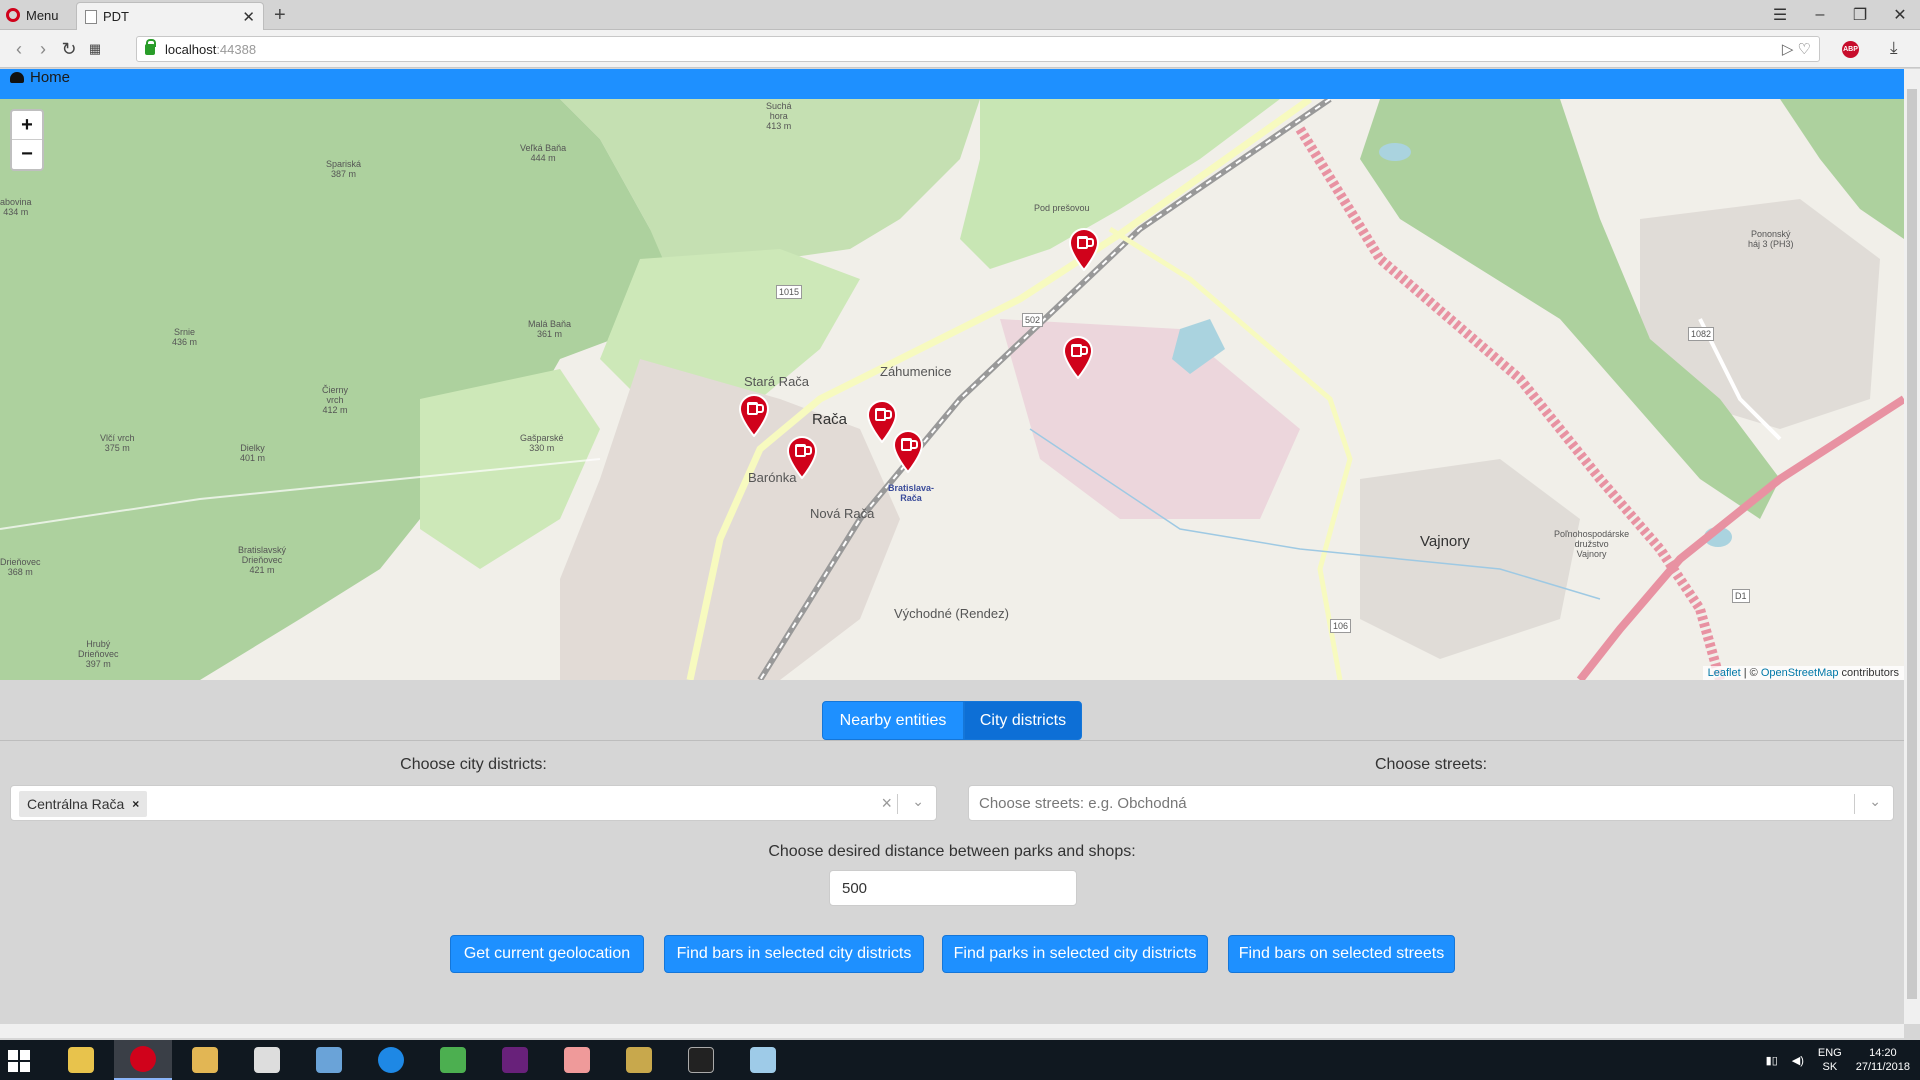 The width and height of the screenshot is (1920, 1080). Describe the element at coordinates (280, 15) in the screenshot. I see `new-tab-button: +` at that location.